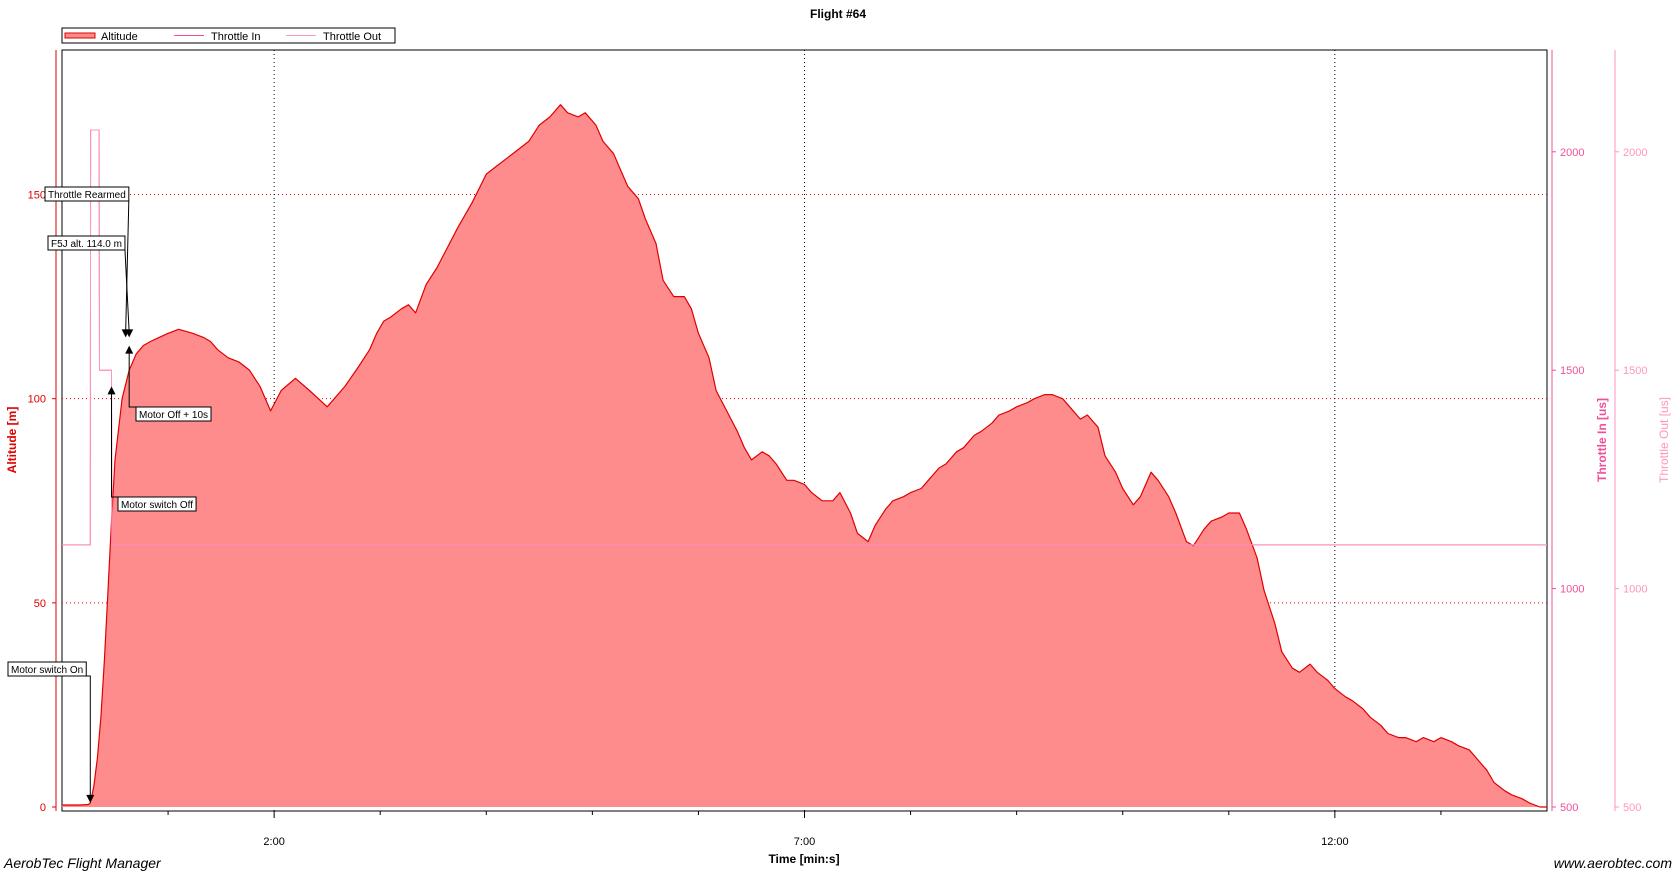 The width and height of the screenshot is (1677, 873). What do you see at coordinates (87, 195) in the screenshot?
I see `annotation-label: Throttle Rearmed` at bounding box center [87, 195].